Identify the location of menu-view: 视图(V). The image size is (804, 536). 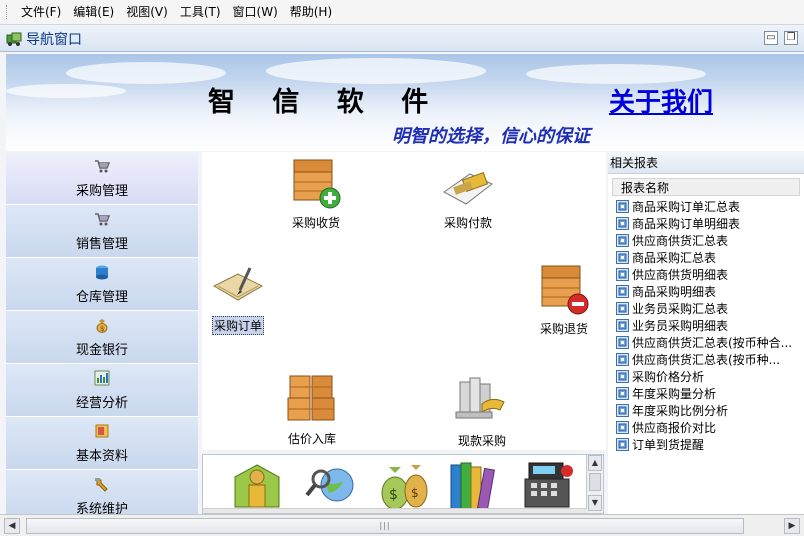
(147, 12).